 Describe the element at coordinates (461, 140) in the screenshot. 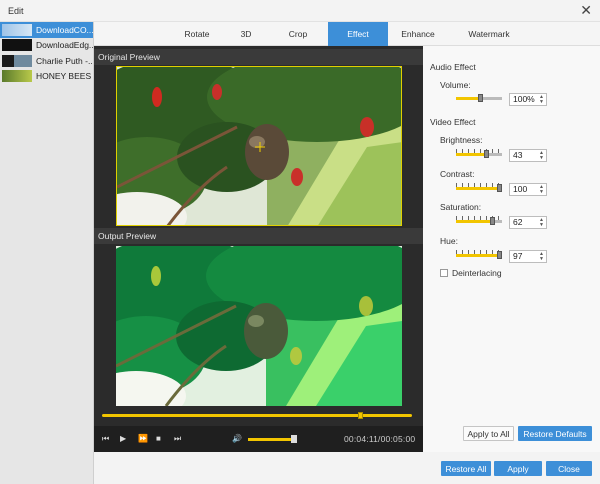

I see `brightness-label: Brightness:` at that location.